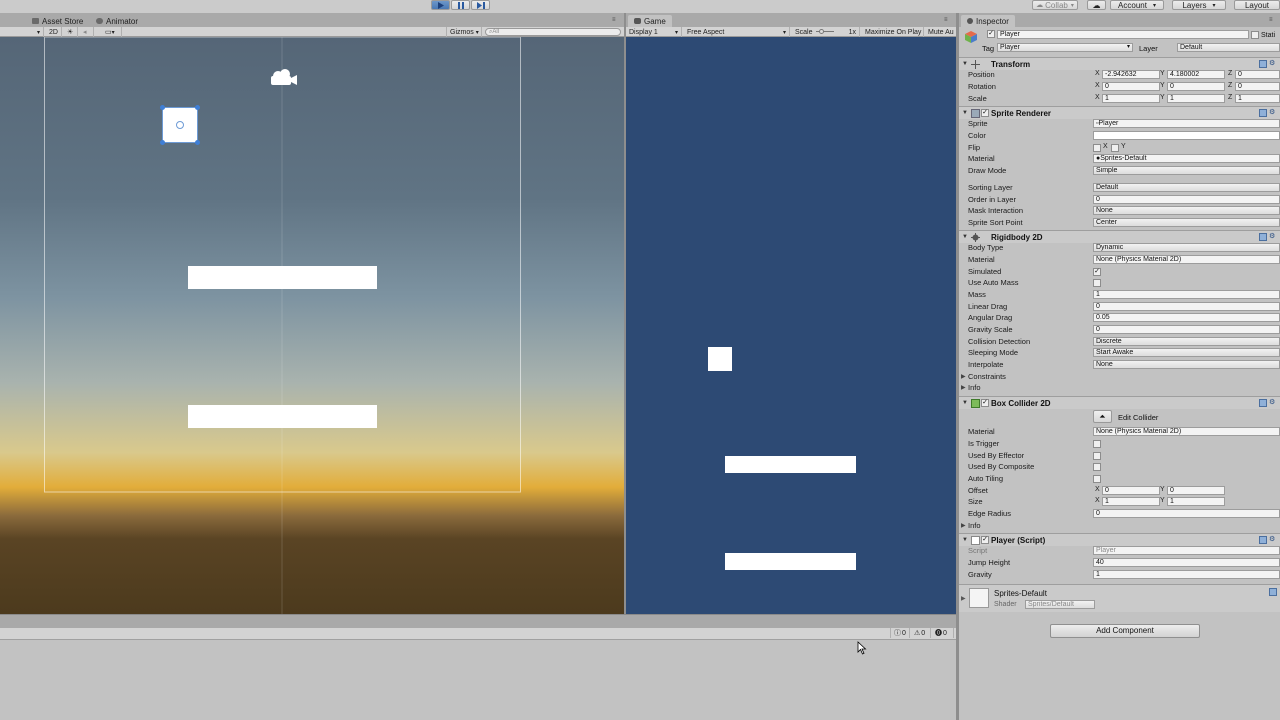 The width and height of the screenshot is (1280, 720). What do you see at coordinates (1186, 513) in the screenshot?
I see `edge-radius-field: 0` at bounding box center [1186, 513].